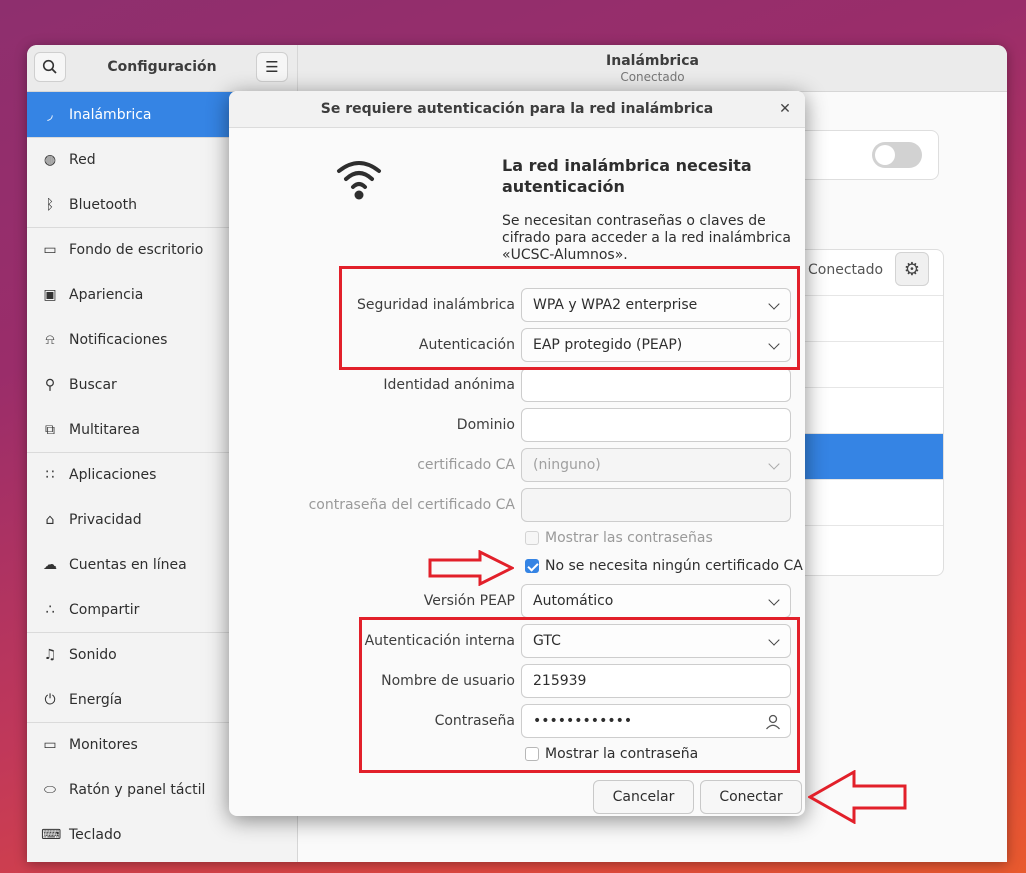 This screenshot has width=1026, height=873. Describe the element at coordinates (656, 425) in the screenshot. I see `domain-input` at that location.